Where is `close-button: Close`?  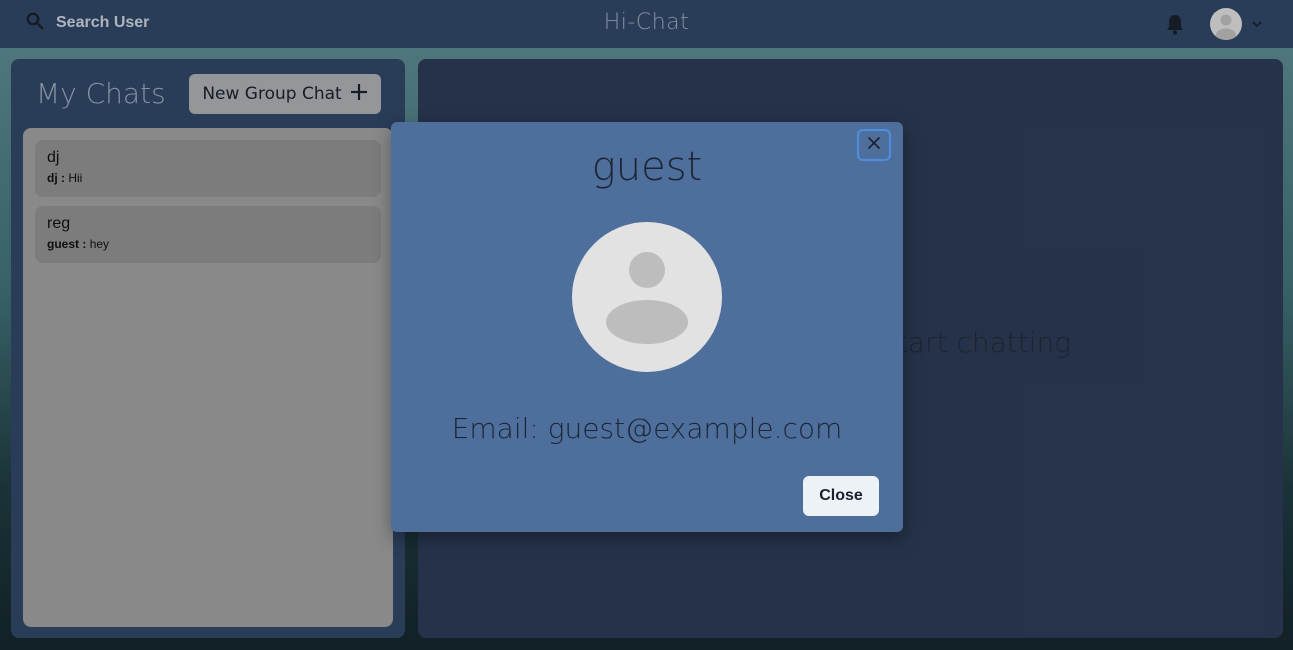 close-button: Close is located at coordinates (841, 496).